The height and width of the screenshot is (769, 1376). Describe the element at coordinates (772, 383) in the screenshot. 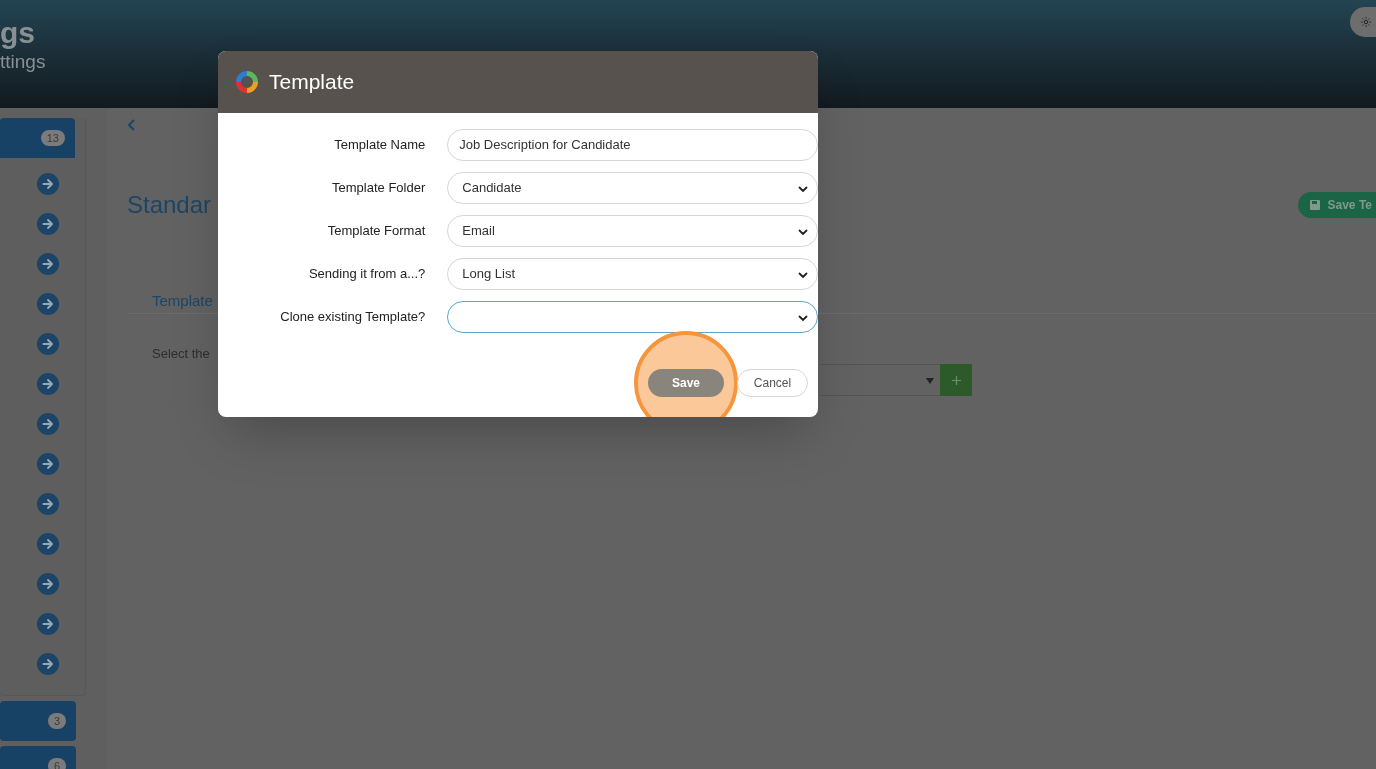

I see `cancel-button: Cancel` at that location.